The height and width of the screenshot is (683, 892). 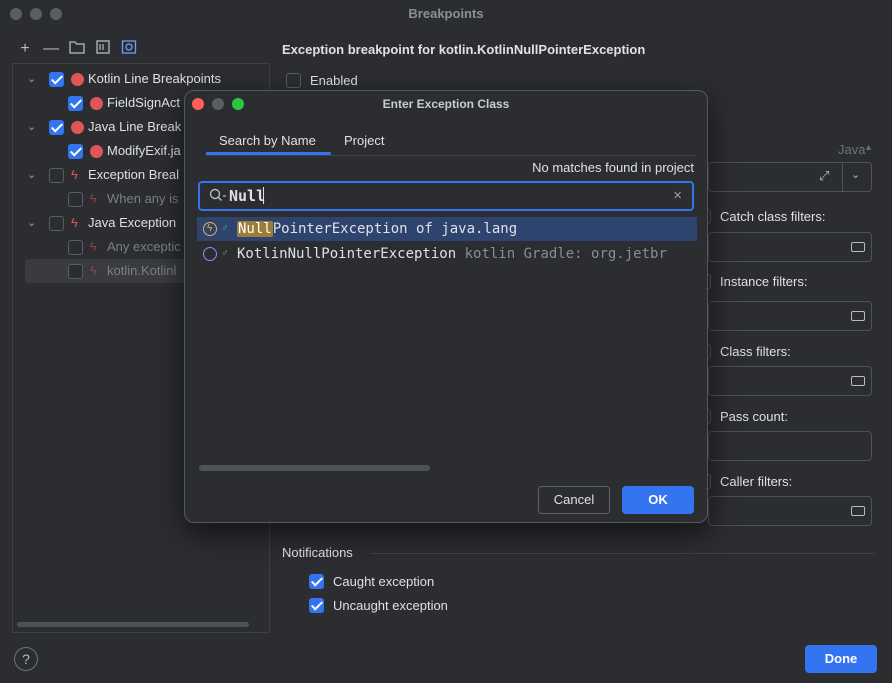 What do you see at coordinates (77, 49) in the screenshot?
I see `group-folder-icon` at bounding box center [77, 49].